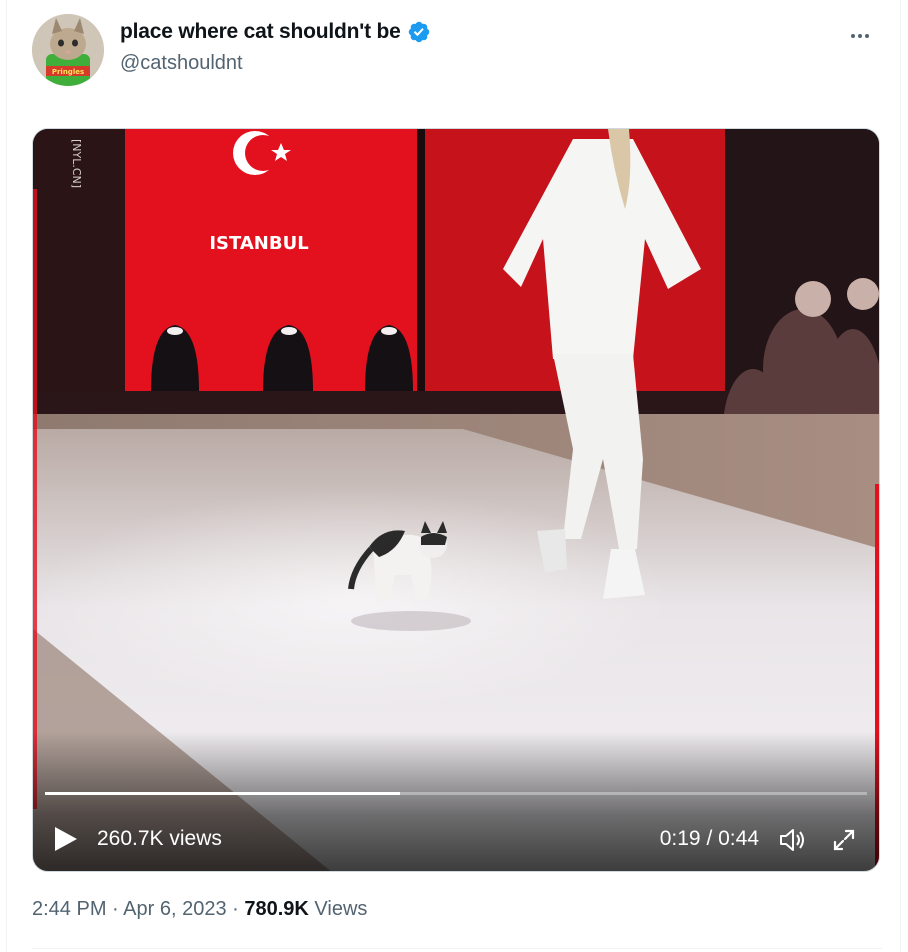  What do you see at coordinates (181, 63) in the screenshot?
I see `author-handle: @catshouldnt` at bounding box center [181, 63].